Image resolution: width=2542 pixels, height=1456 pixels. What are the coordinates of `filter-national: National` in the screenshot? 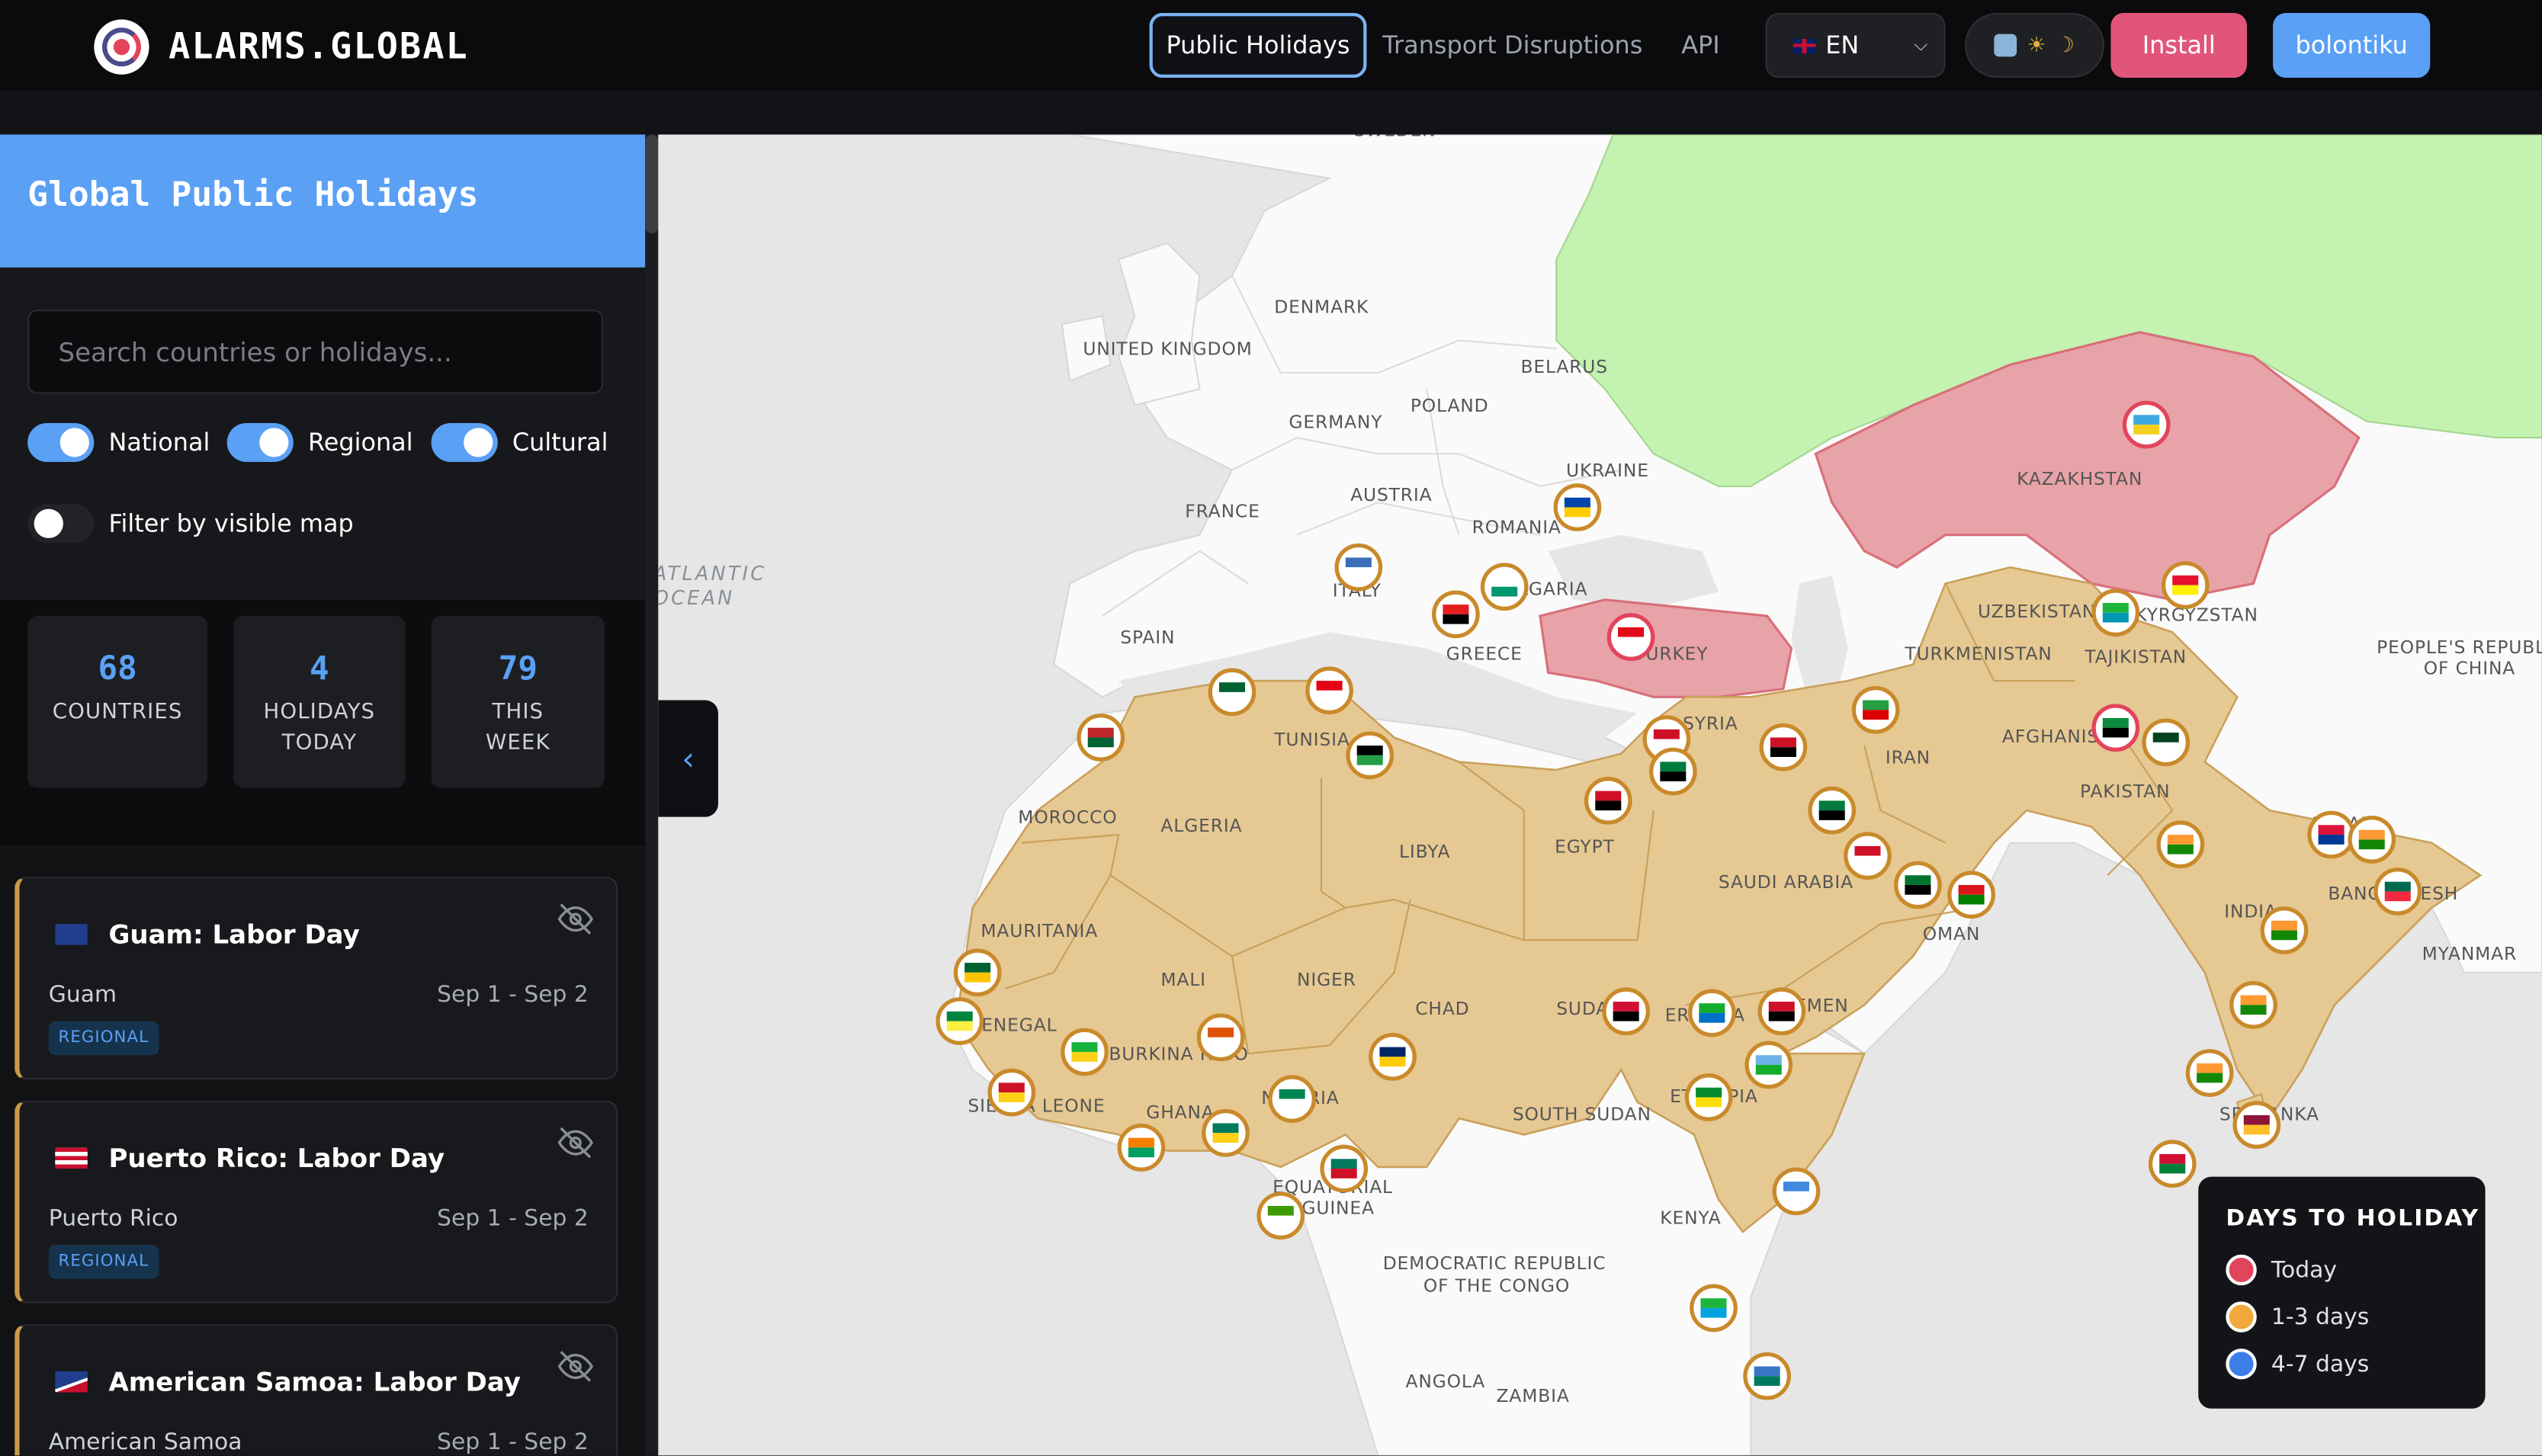 It's located at (118, 442).